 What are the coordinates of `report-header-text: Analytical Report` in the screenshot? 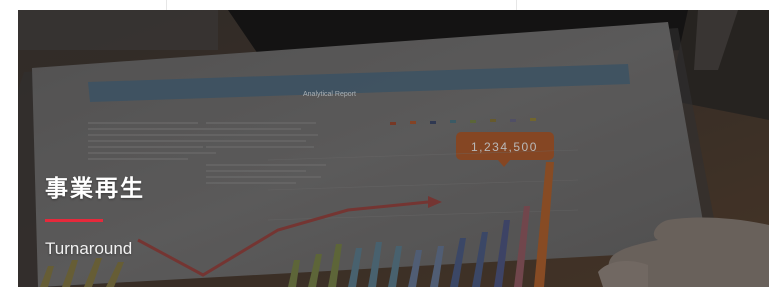 It's located at (329, 94).